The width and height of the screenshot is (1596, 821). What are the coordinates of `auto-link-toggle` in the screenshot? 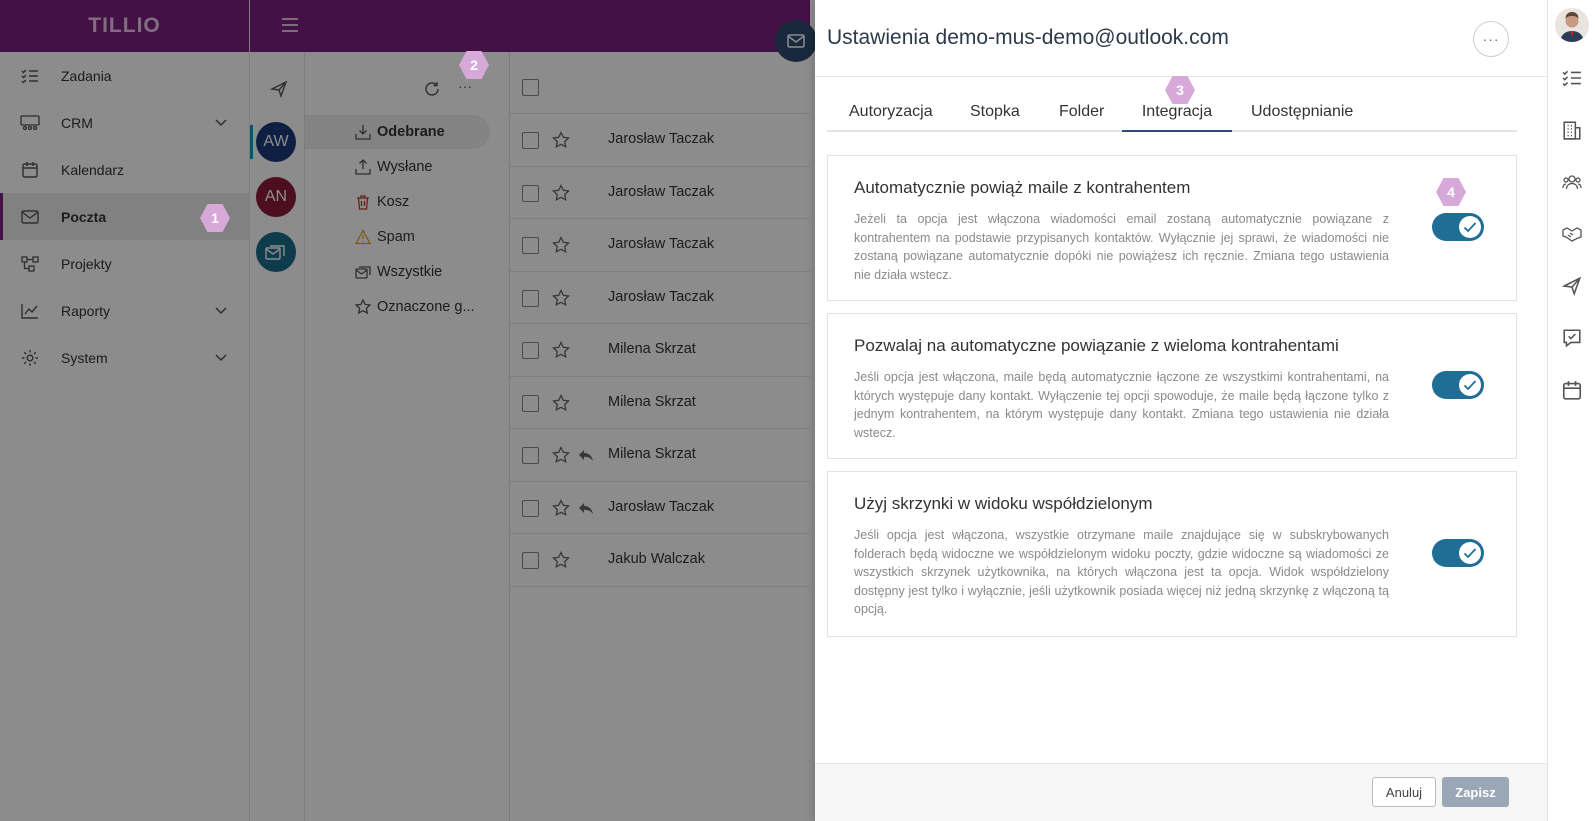 It's located at (1458, 227).